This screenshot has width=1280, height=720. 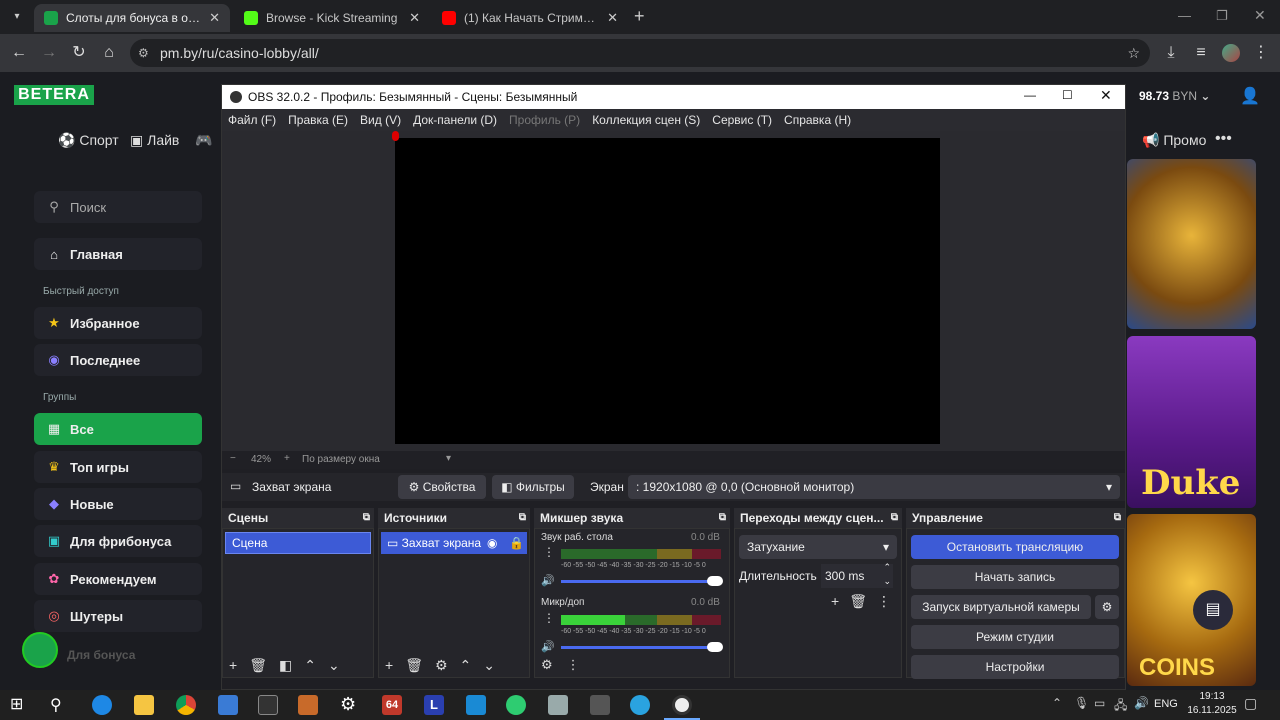 What do you see at coordinates (239, 665) in the screenshot?
I see `add-icon: +` at bounding box center [239, 665].